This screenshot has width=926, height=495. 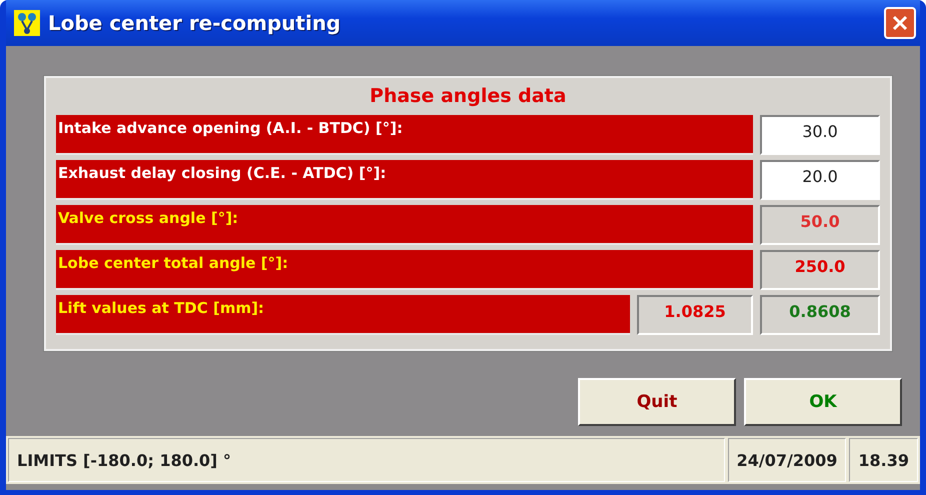 I want to click on value-field: 250.0, so click(x=820, y=270).